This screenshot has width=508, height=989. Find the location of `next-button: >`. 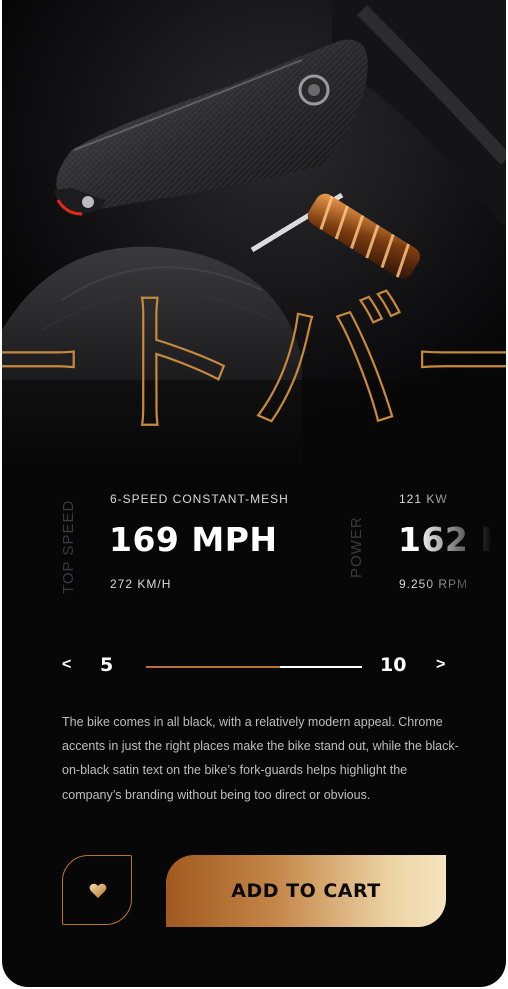

next-button: > is located at coordinates (440, 665).